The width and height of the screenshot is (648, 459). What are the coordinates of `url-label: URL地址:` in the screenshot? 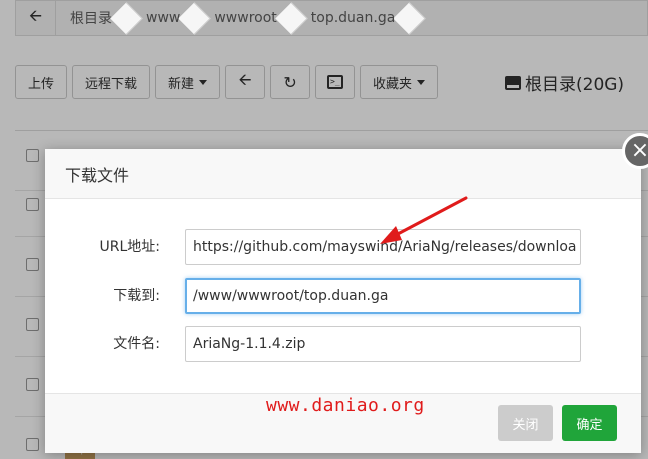 It's located at (130, 247).